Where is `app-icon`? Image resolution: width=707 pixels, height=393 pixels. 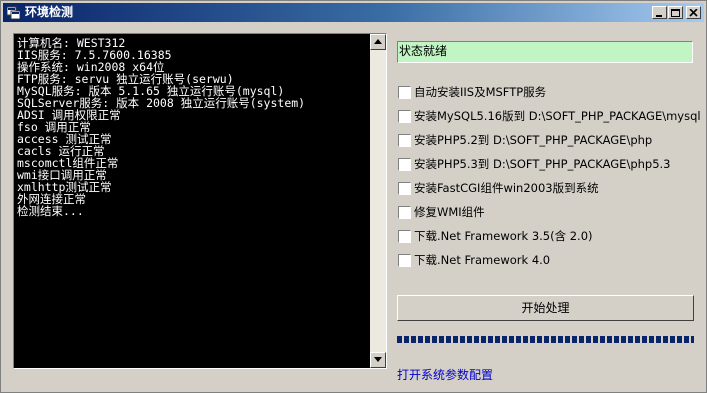
app-icon is located at coordinates (13, 13).